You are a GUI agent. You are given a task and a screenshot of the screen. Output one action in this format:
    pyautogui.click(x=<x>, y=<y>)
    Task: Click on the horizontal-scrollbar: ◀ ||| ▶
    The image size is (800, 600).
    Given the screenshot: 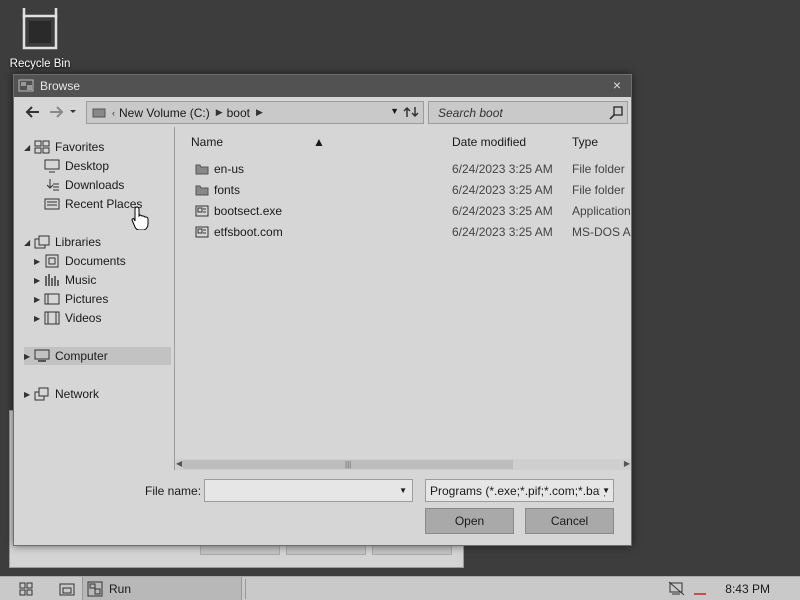 What is the action you would take?
    pyautogui.click(x=403, y=464)
    